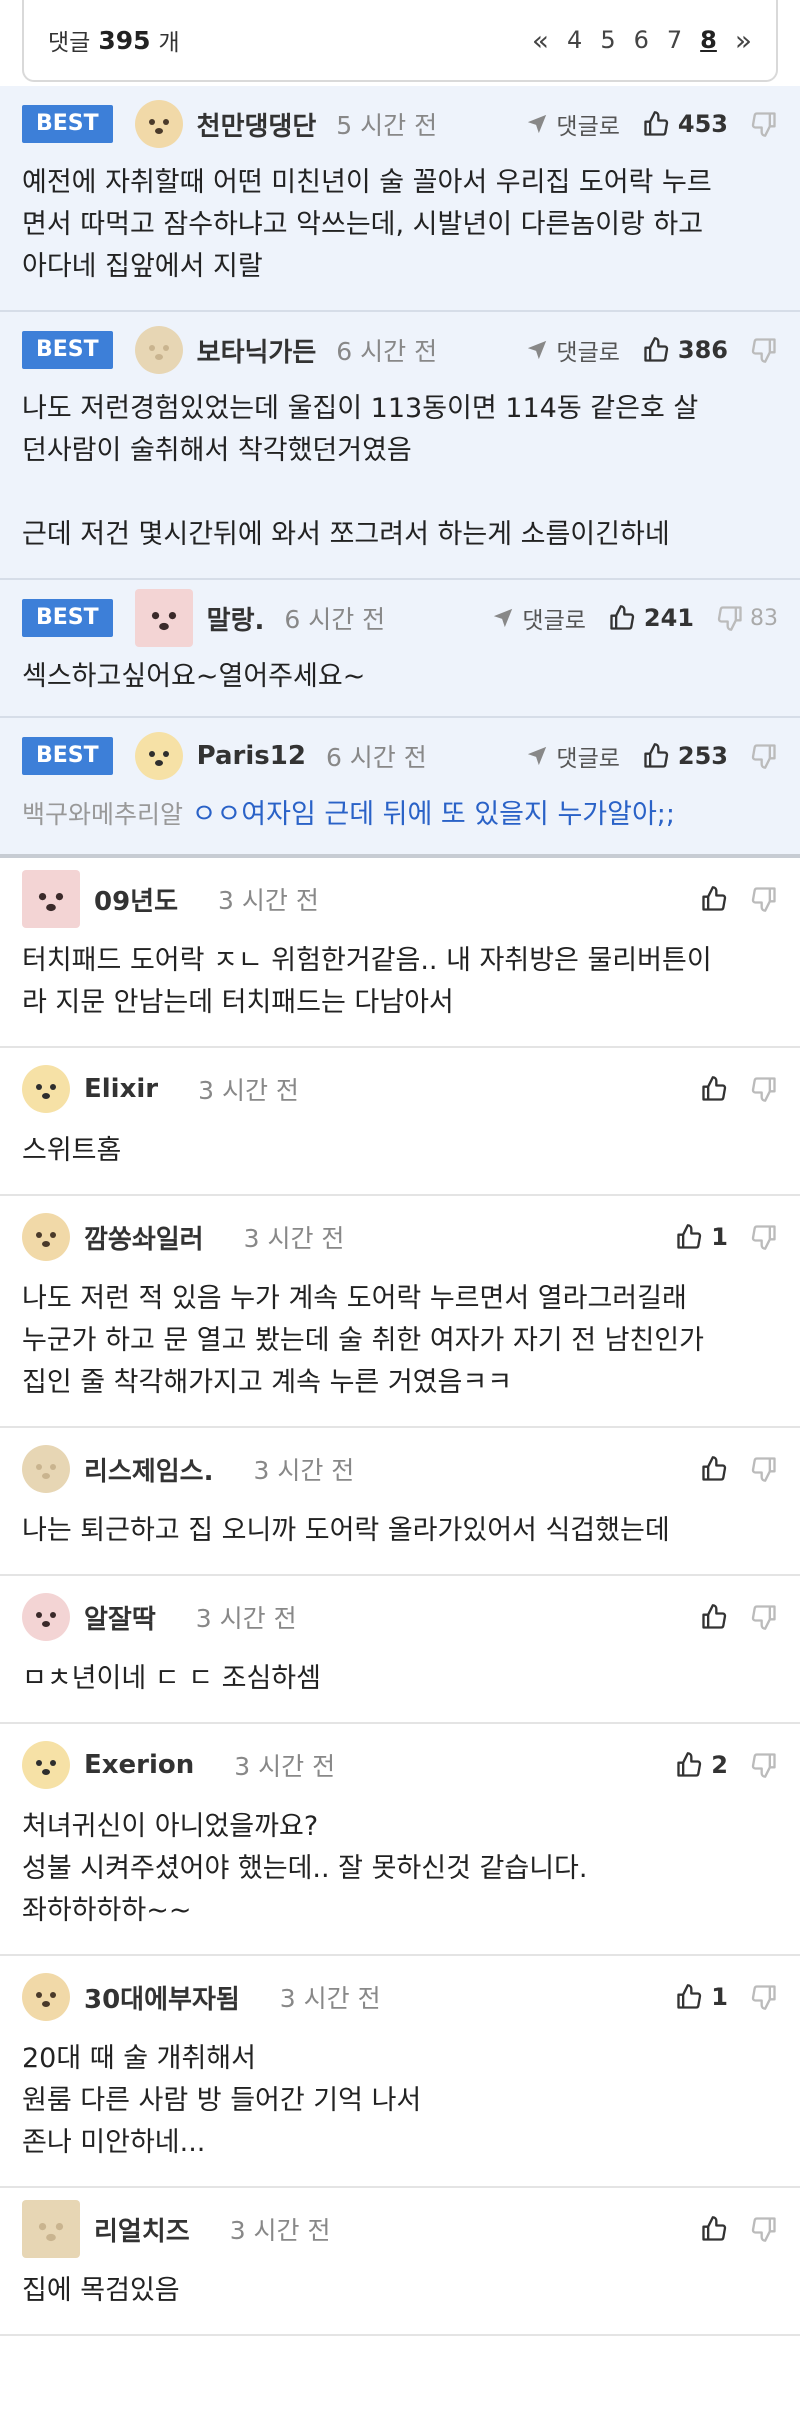 This screenshot has width=800, height=2412. What do you see at coordinates (400, 43) in the screenshot?
I see `comment-header: 댓글 395 개 « 4 5 6 7 8 »` at bounding box center [400, 43].